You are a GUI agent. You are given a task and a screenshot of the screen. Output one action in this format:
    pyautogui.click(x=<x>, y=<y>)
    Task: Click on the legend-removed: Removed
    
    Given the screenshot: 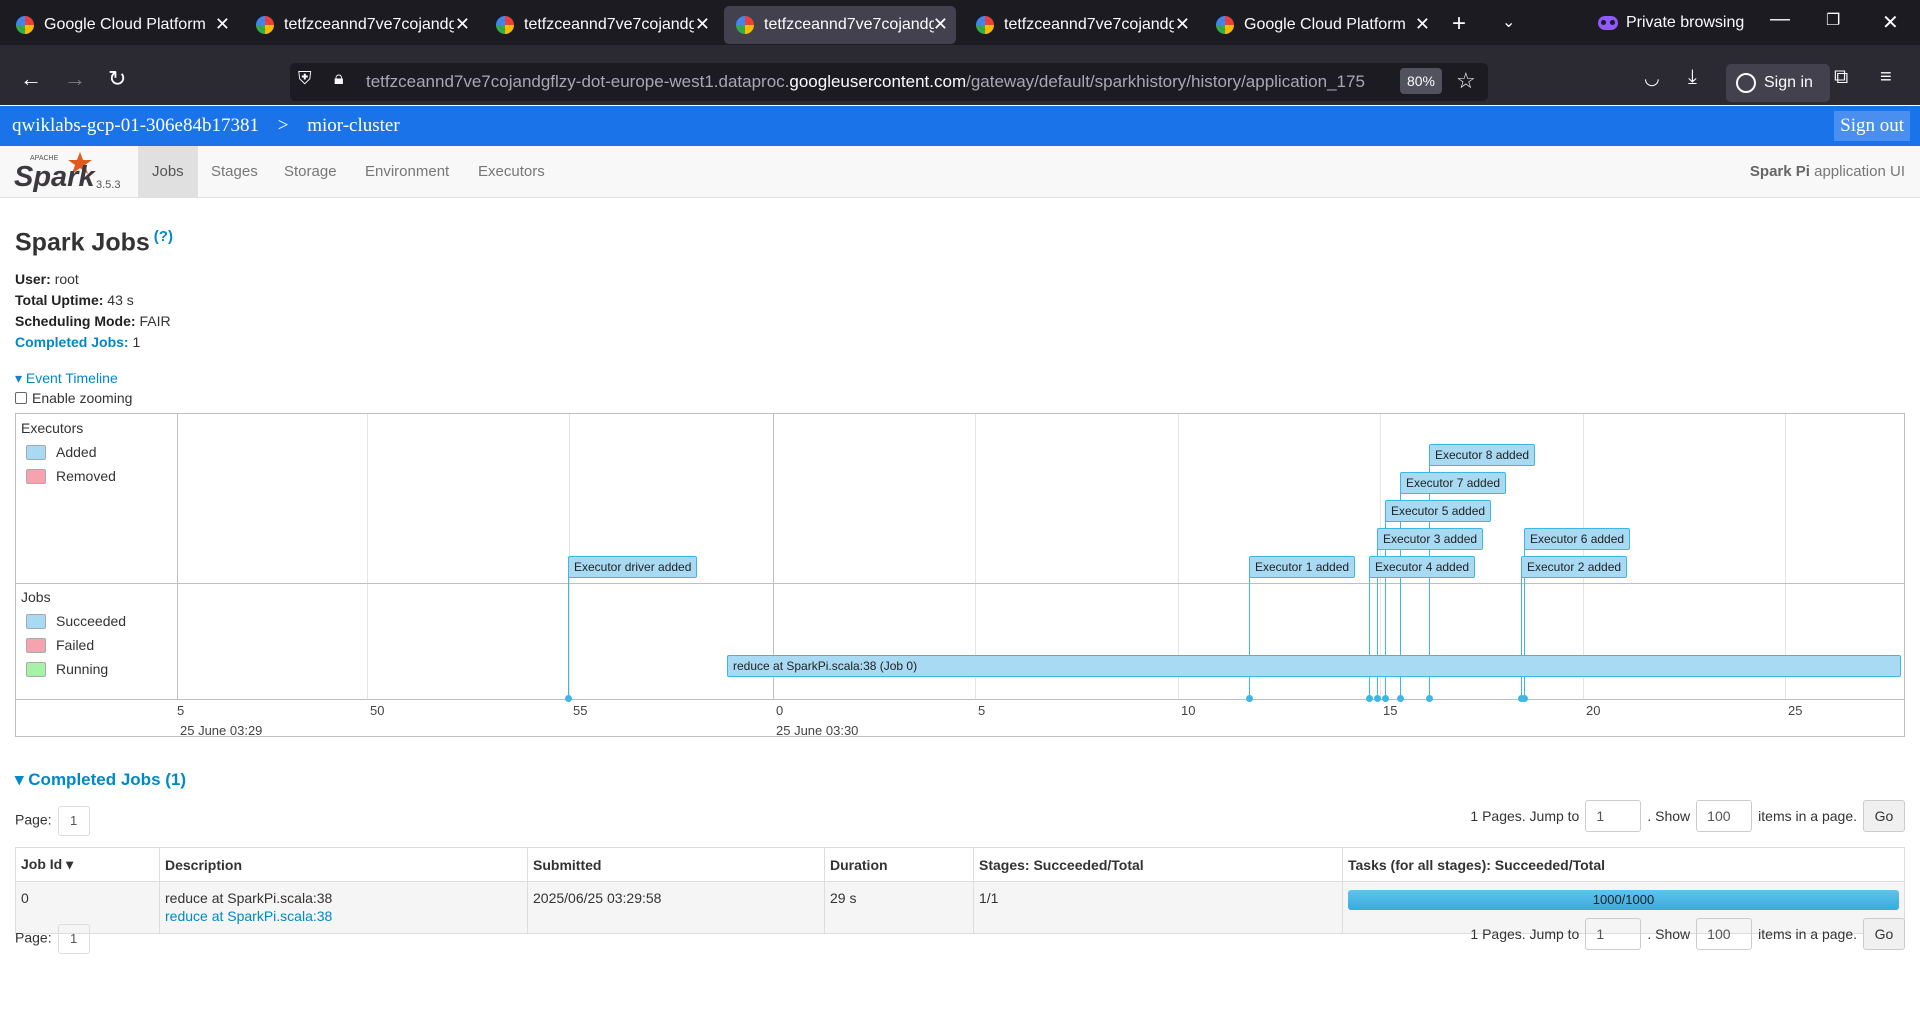 What is the action you would take?
    pyautogui.click(x=71, y=476)
    